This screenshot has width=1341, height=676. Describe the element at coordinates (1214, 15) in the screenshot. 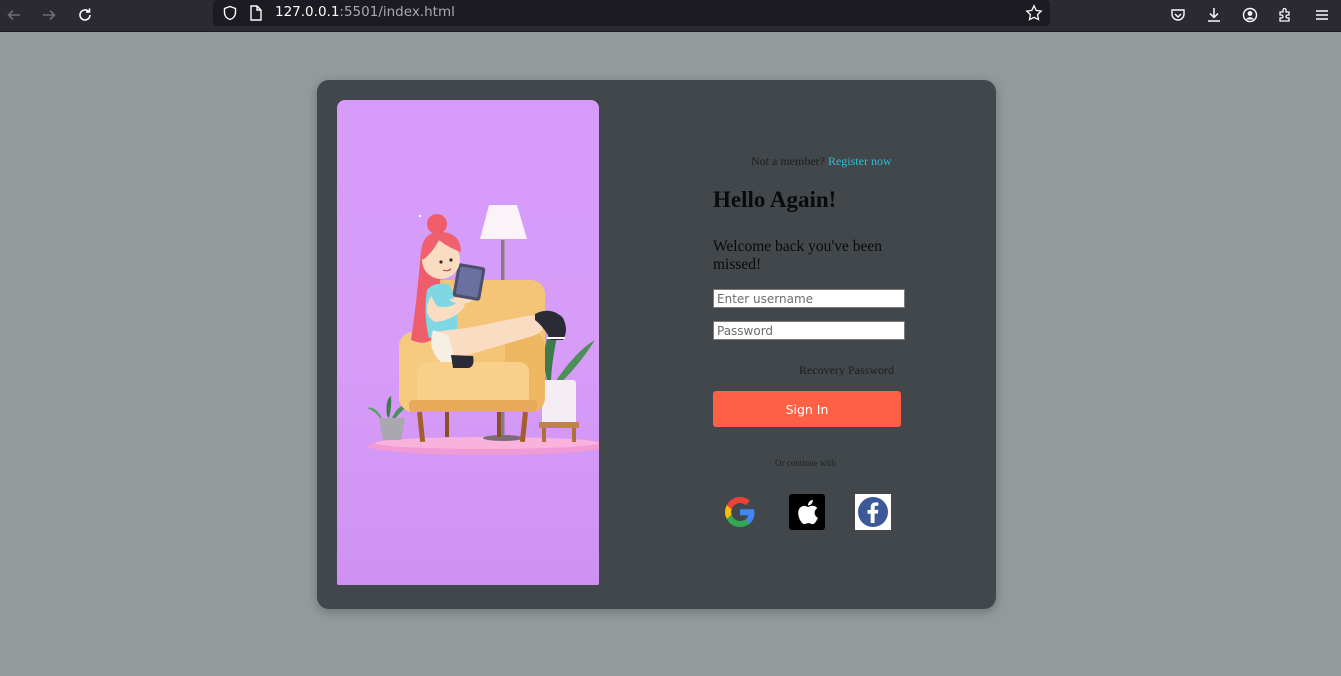

I see `download-icon` at that location.